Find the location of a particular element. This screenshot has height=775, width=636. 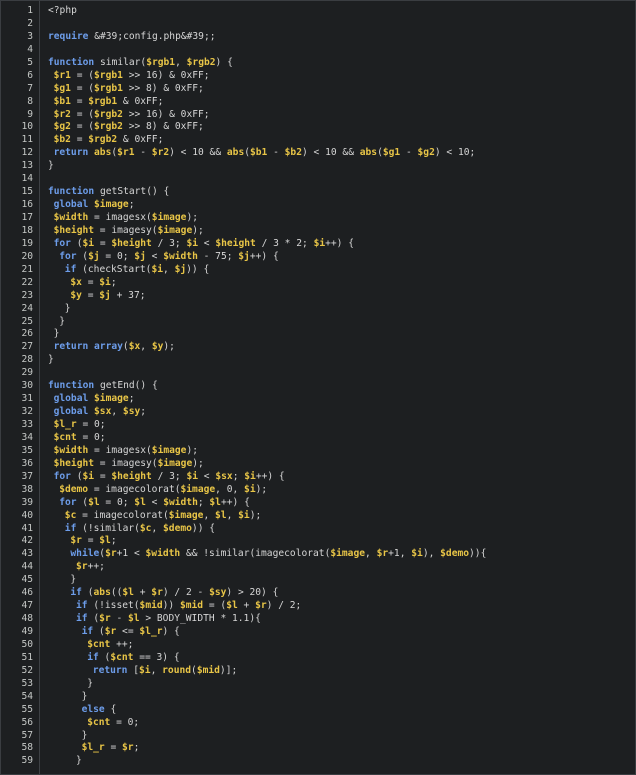

line-code: $cnt ++; is located at coordinates (110, 645).